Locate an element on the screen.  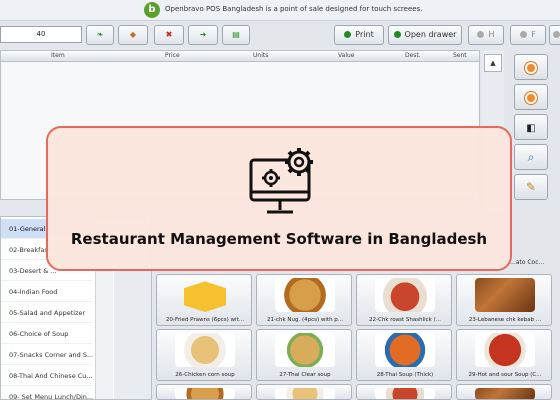
f-label: F is located at coordinates (533, 34).